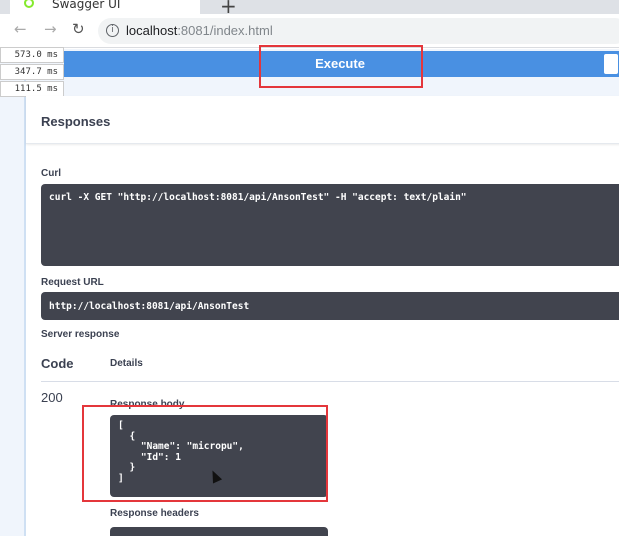 The width and height of the screenshot is (619, 536). Describe the element at coordinates (126, 363) in the screenshot. I see `details-column-header: Details` at that location.